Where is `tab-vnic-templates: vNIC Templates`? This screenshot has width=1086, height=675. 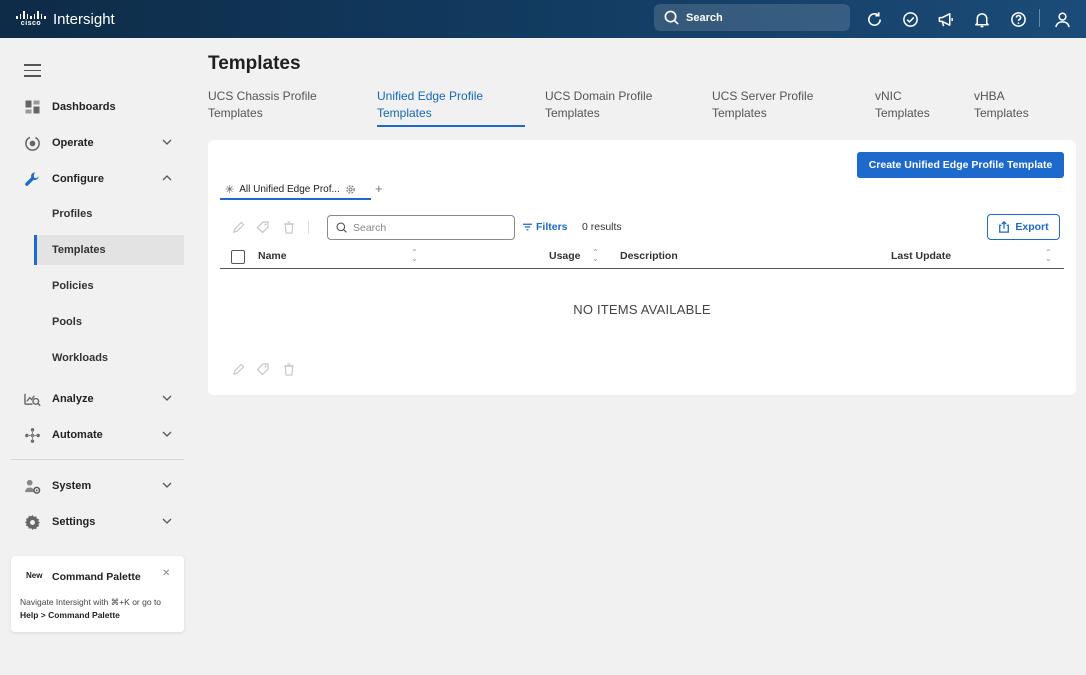 tab-vnic-templates: vNIC Templates is located at coordinates (902, 105).